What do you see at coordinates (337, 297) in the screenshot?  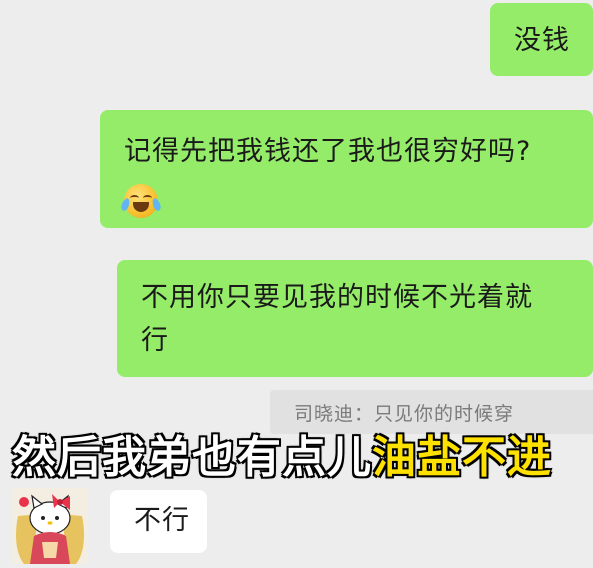 I see `message-text-3-line1: 不用你只要见我的时候不光着就` at bounding box center [337, 297].